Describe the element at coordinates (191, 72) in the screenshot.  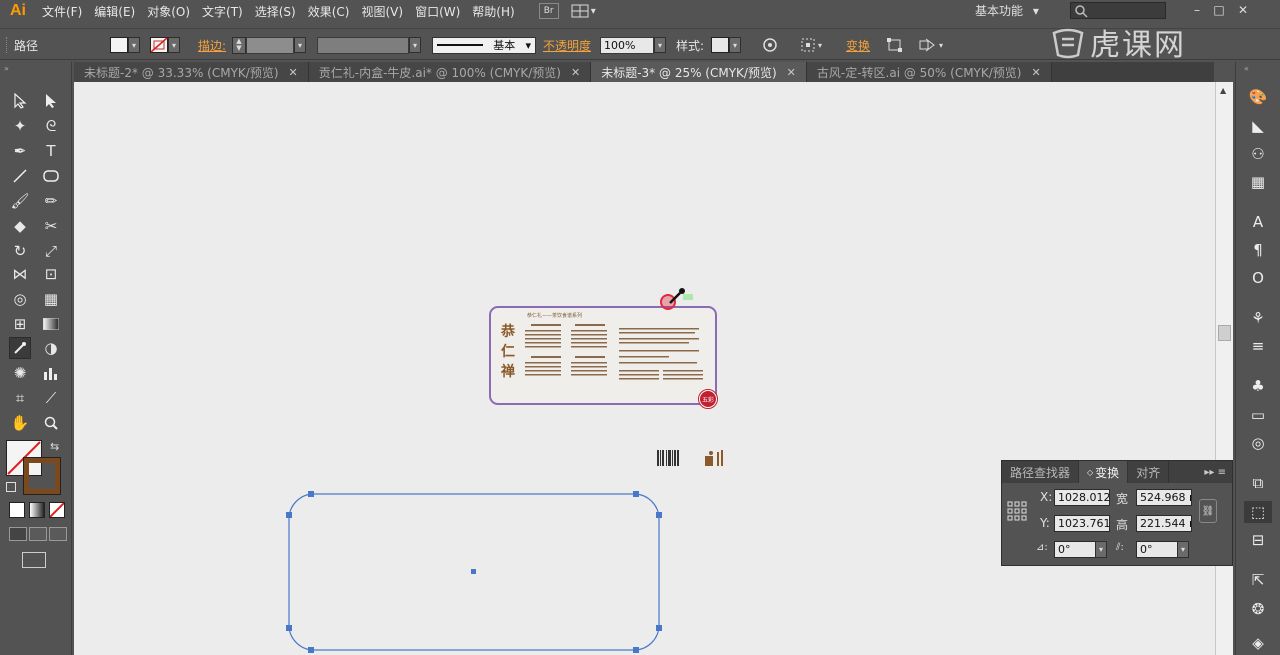
I see `tab-untitled-2: 未标题-2* @ 33.33% (CMYK/预览) ✕` at that location.